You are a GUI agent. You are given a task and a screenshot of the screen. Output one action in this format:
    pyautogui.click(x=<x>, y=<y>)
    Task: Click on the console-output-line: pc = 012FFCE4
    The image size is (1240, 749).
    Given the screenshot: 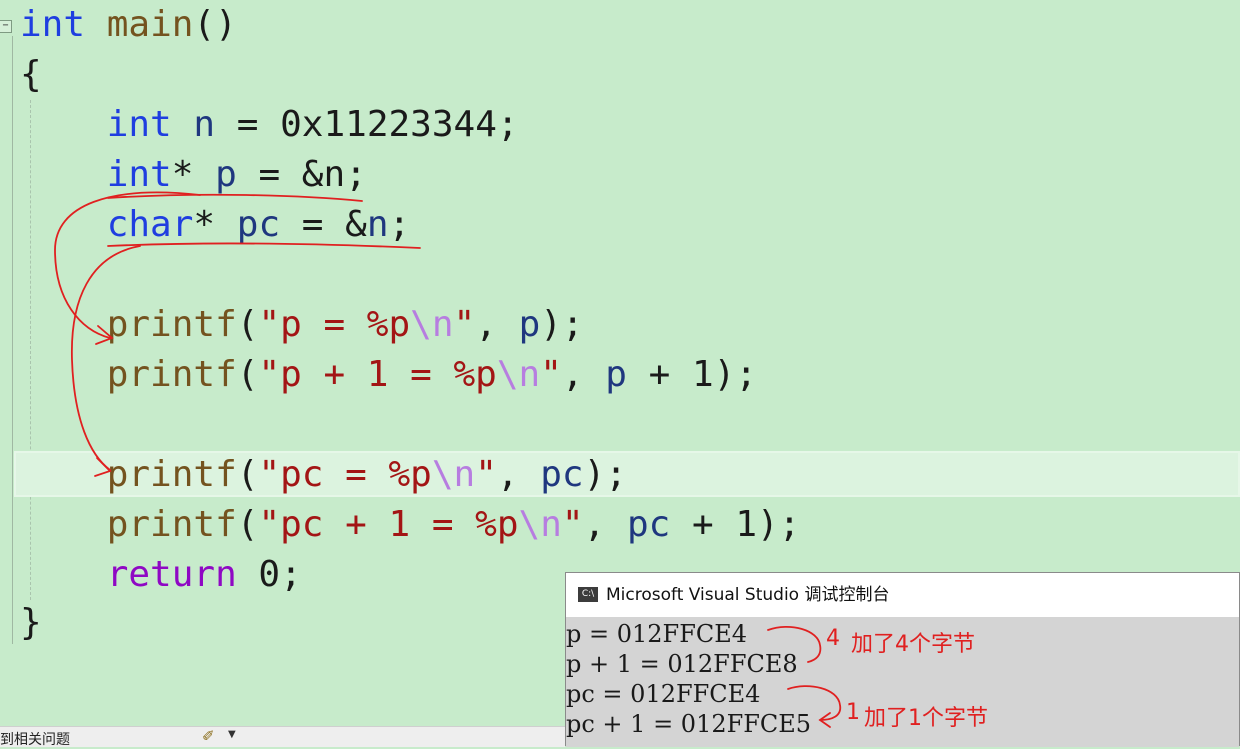 What is the action you would take?
    pyautogui.click(x=663, y=694)
    